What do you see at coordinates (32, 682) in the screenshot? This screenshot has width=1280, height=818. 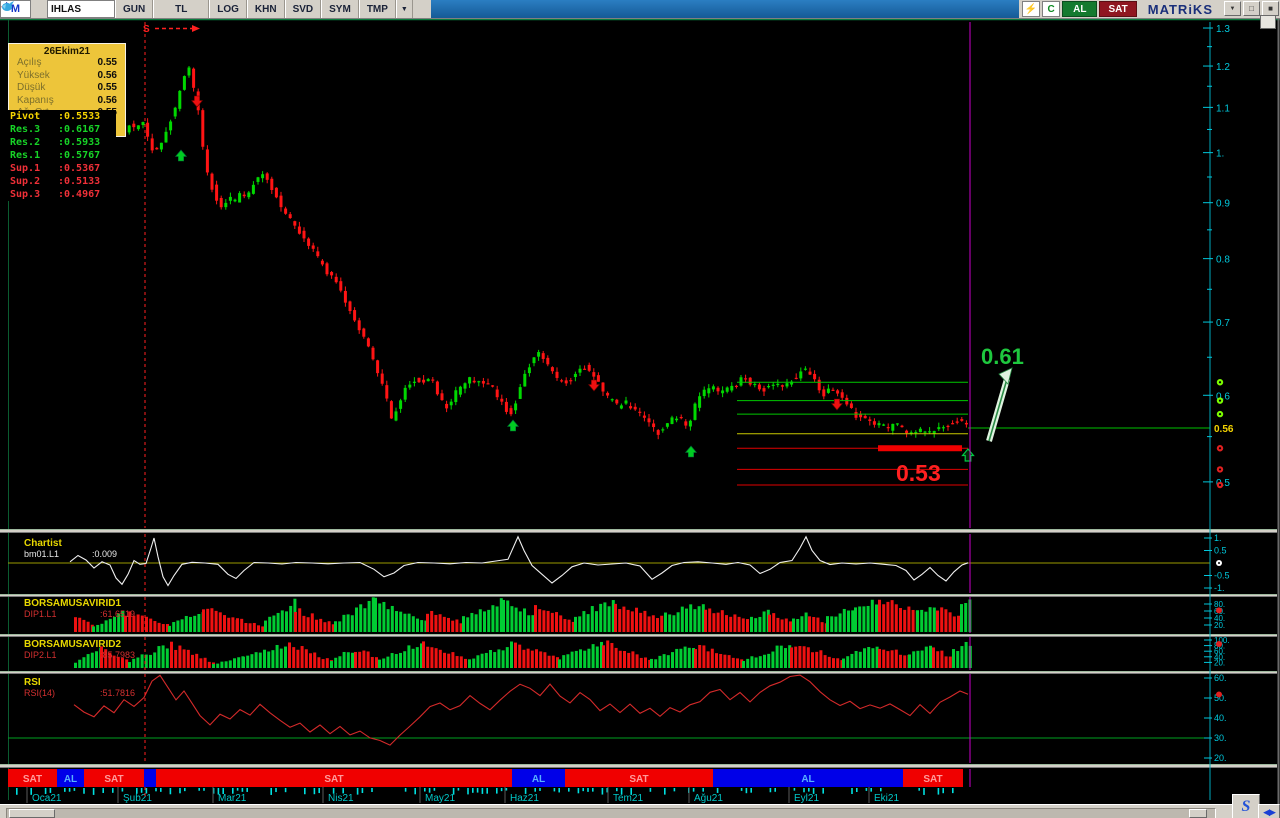 I see `rsi-title: RSI` at bounding box center [32, 682].